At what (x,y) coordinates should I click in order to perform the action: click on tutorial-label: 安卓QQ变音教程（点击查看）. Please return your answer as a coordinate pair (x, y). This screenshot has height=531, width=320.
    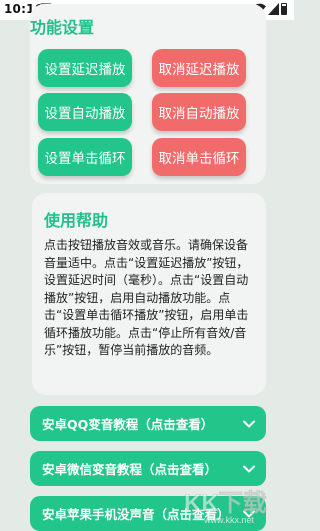
    Looking at the image, I should click on (128, 424).